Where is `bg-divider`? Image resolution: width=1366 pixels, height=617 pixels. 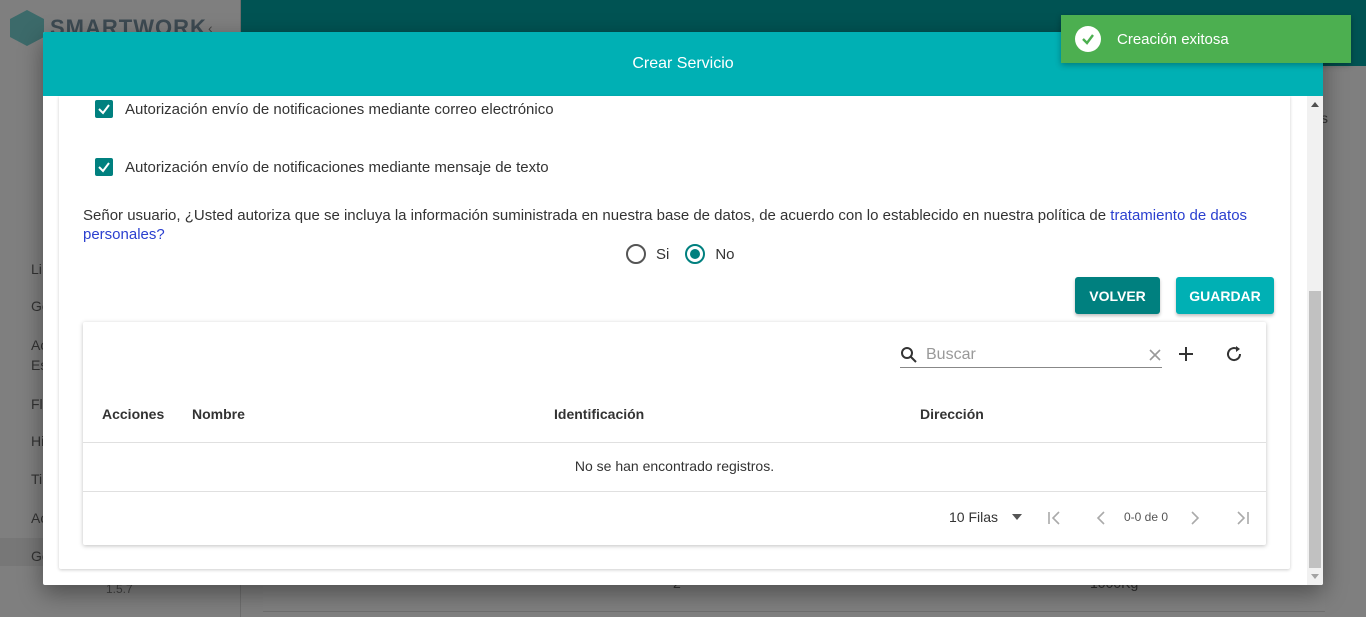 bg-divider is located at coordinates (794, 611).